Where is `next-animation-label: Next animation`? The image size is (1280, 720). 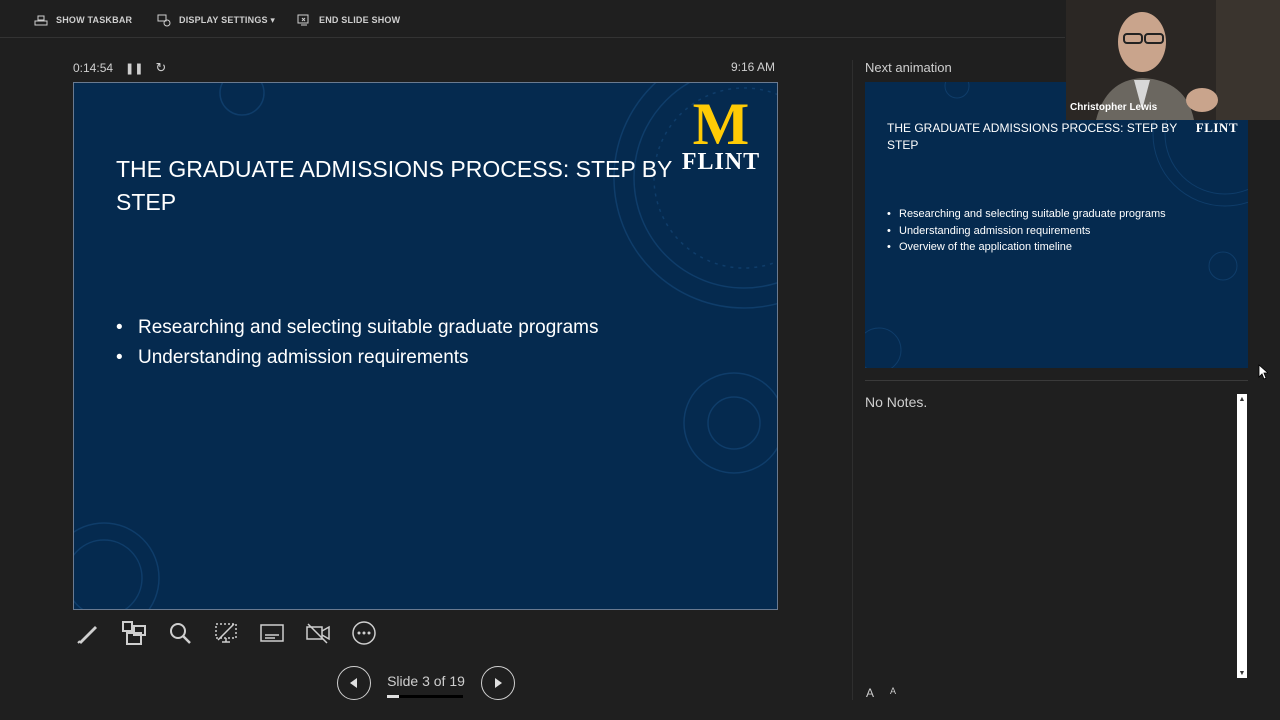 next-animation-label: Next animation is located at coordinates (908, 67).